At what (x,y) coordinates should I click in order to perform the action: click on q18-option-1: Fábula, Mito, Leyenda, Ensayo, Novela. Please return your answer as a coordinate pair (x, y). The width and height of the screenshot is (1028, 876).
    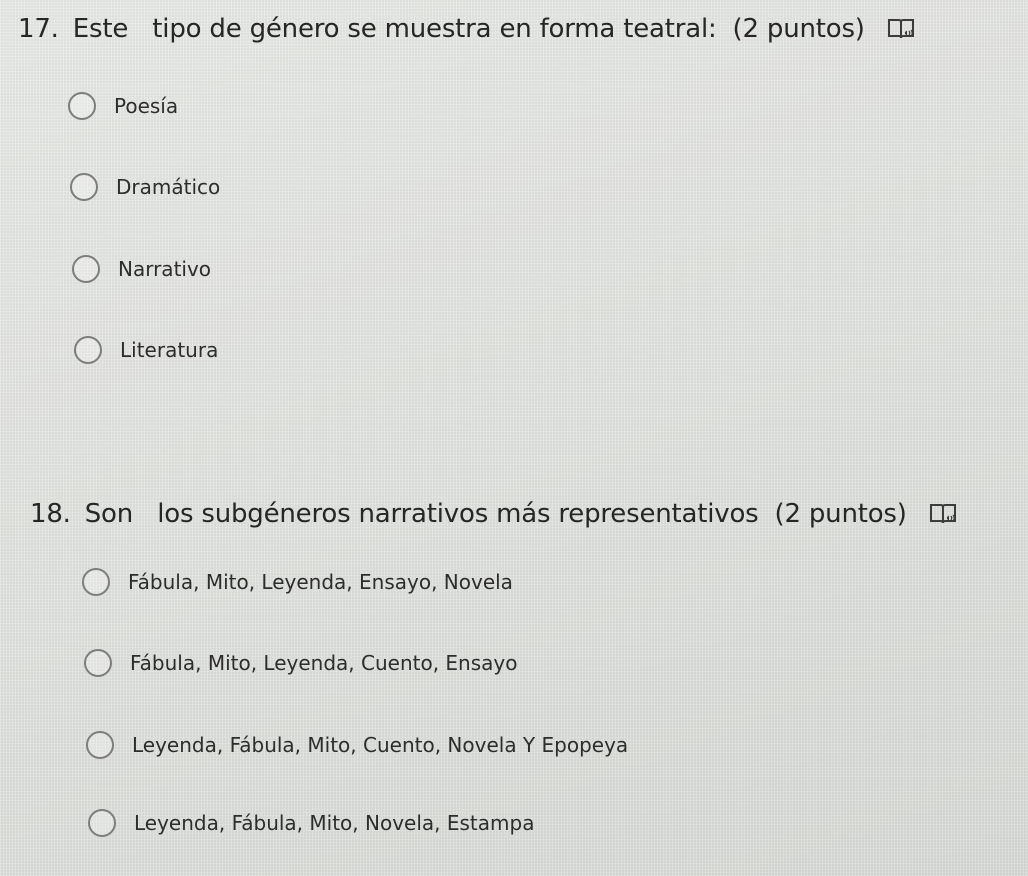
    Looking at the image, I should click on (297, 582).